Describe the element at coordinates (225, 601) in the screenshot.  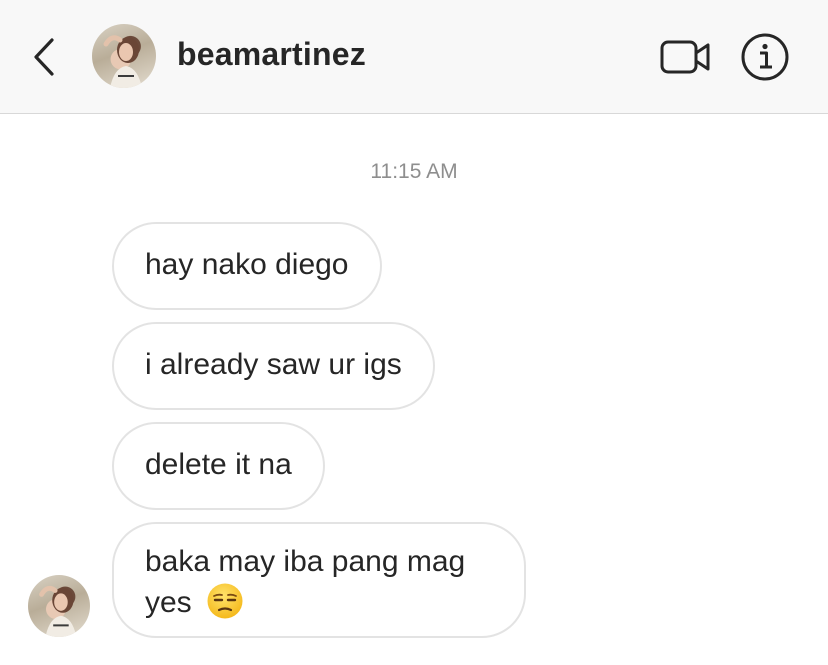
I see `unamused-face-emoji` at that location.